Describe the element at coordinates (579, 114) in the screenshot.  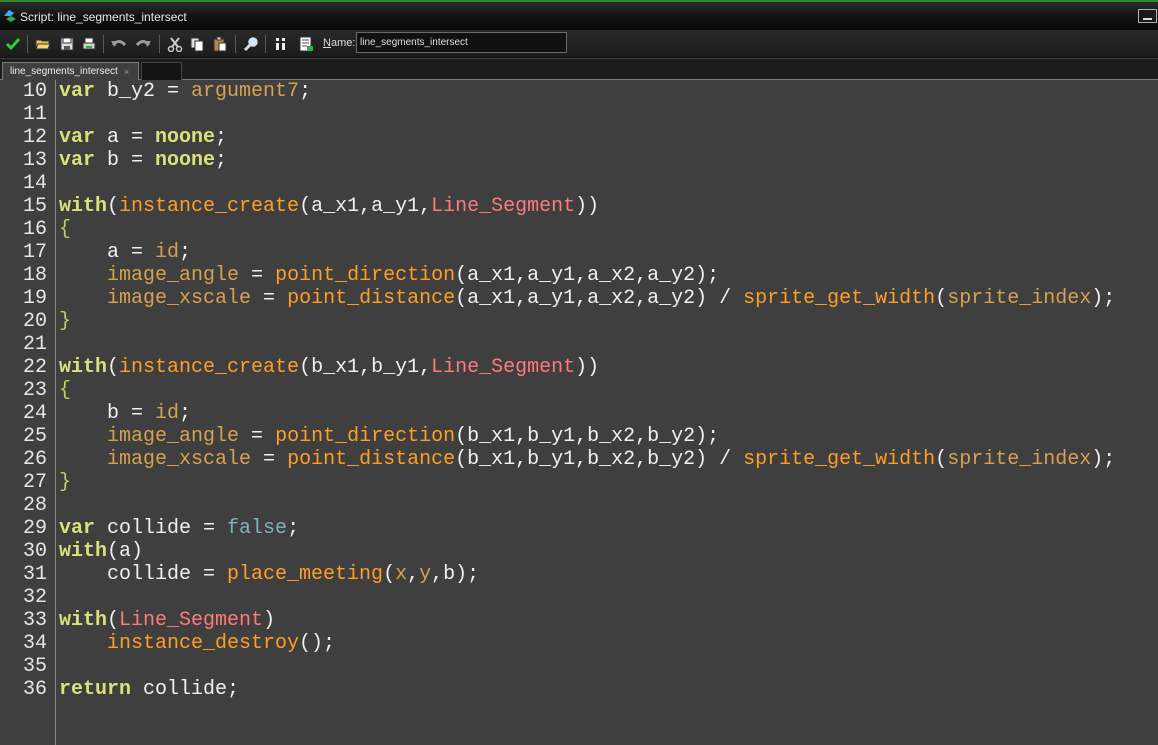
I see `code-line: 11` at that location.